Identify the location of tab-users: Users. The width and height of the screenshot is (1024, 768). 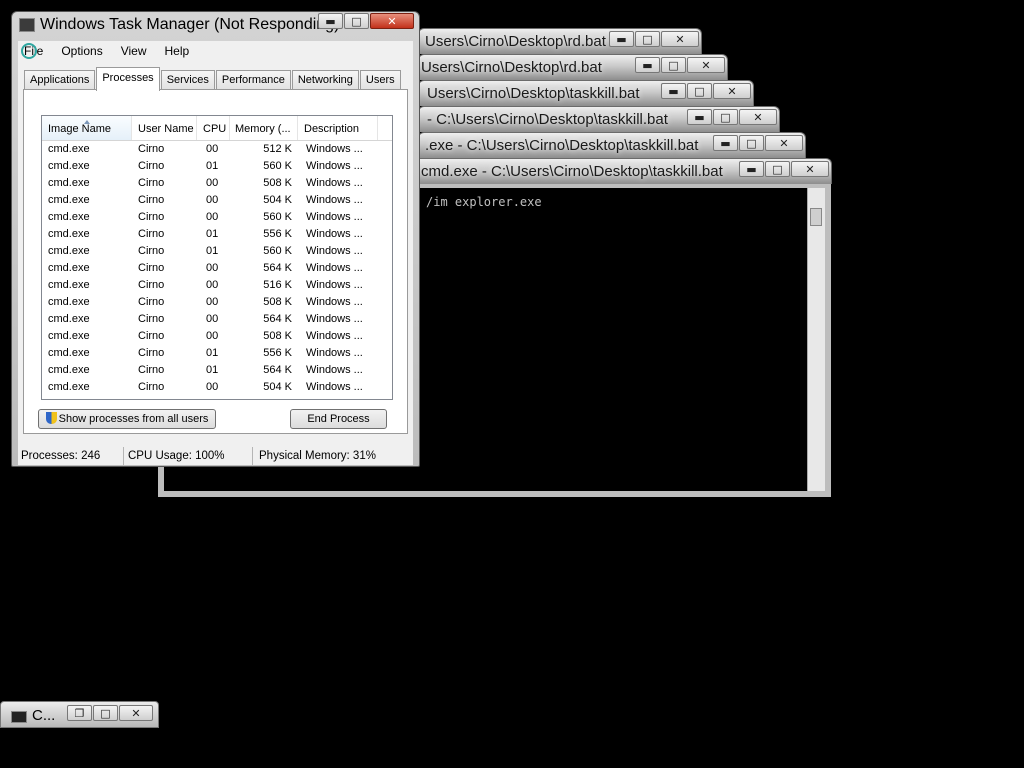
(380, 80).